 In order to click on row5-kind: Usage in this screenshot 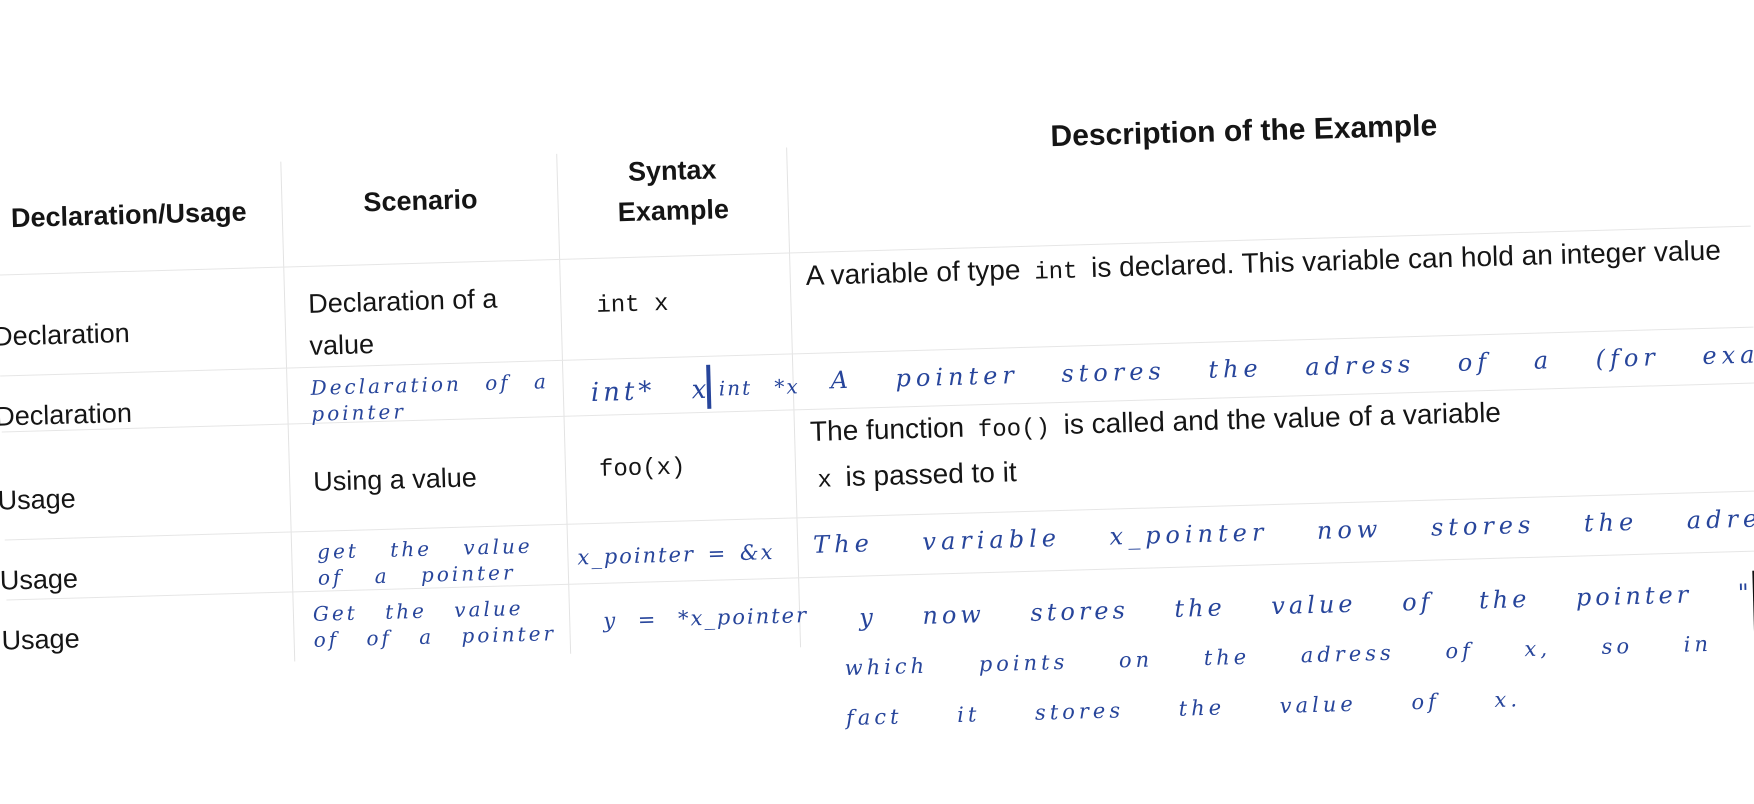, I will do `click(40, 639)`.